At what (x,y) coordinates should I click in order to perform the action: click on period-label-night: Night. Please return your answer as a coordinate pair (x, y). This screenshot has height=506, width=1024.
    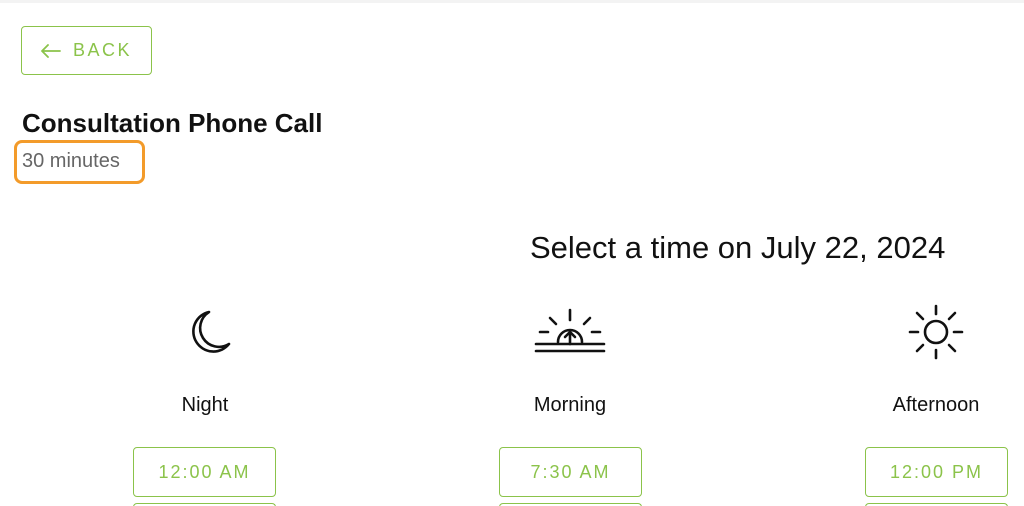
    Looking at the image, I should click on (205, 405).